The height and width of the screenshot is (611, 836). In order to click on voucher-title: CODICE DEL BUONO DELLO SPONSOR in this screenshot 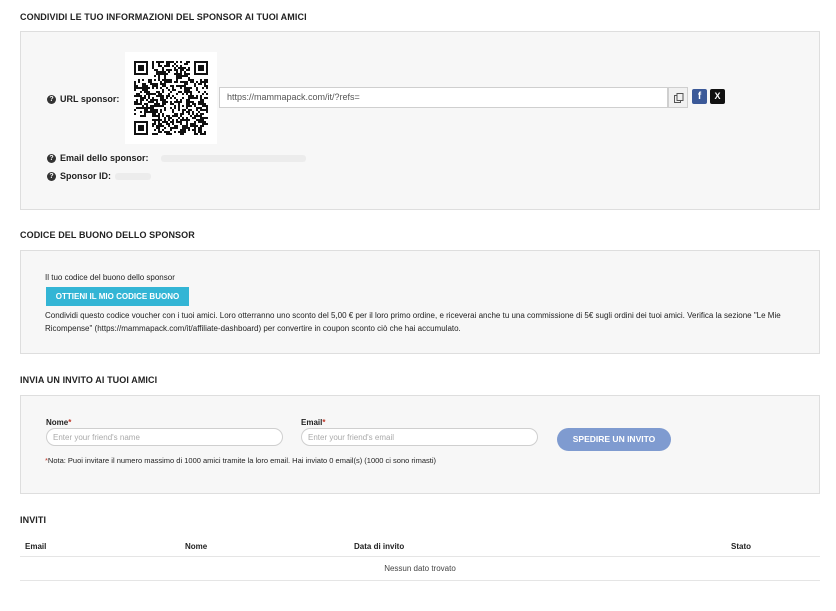, I will do `click(107, 235)`.